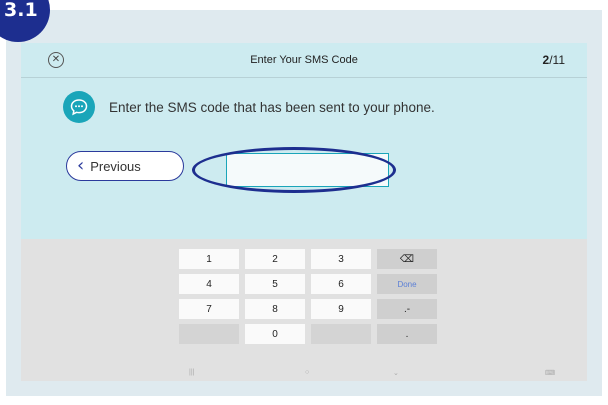 The image size is (608, 405). What do you see at coordinates (341, 334) in the screenshot?
I see `blank-key-right` at bounding box center [341, 334].